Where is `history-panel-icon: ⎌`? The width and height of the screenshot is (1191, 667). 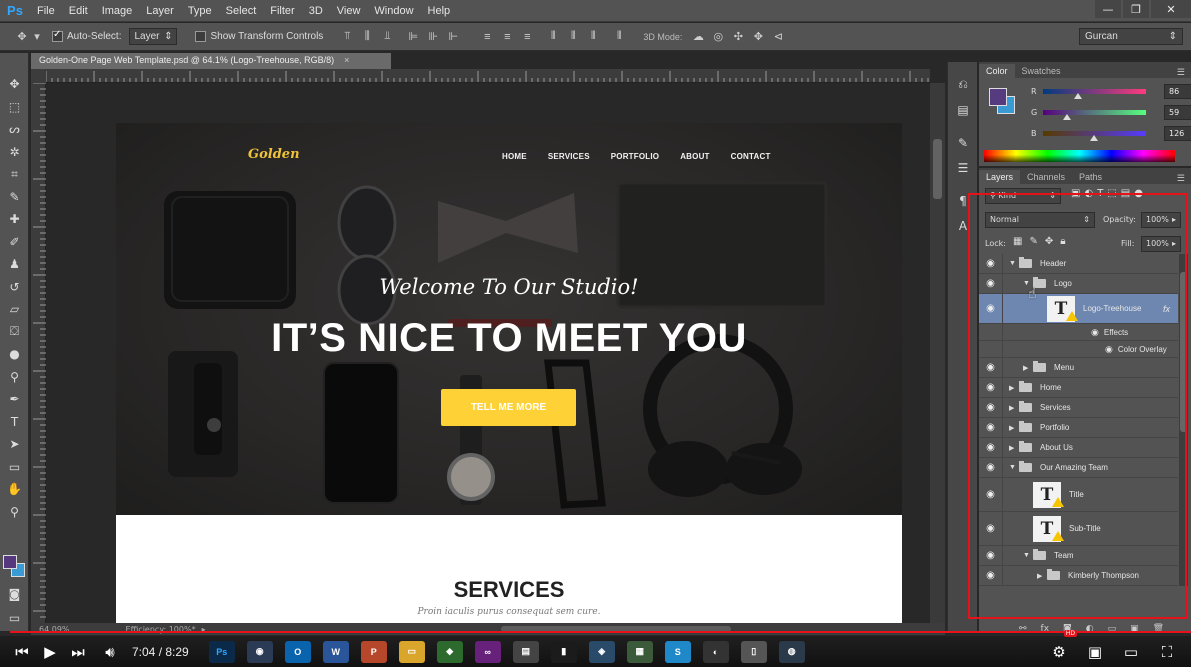 history-panel-icon: ⎌ is located at coordinates (963, 84).